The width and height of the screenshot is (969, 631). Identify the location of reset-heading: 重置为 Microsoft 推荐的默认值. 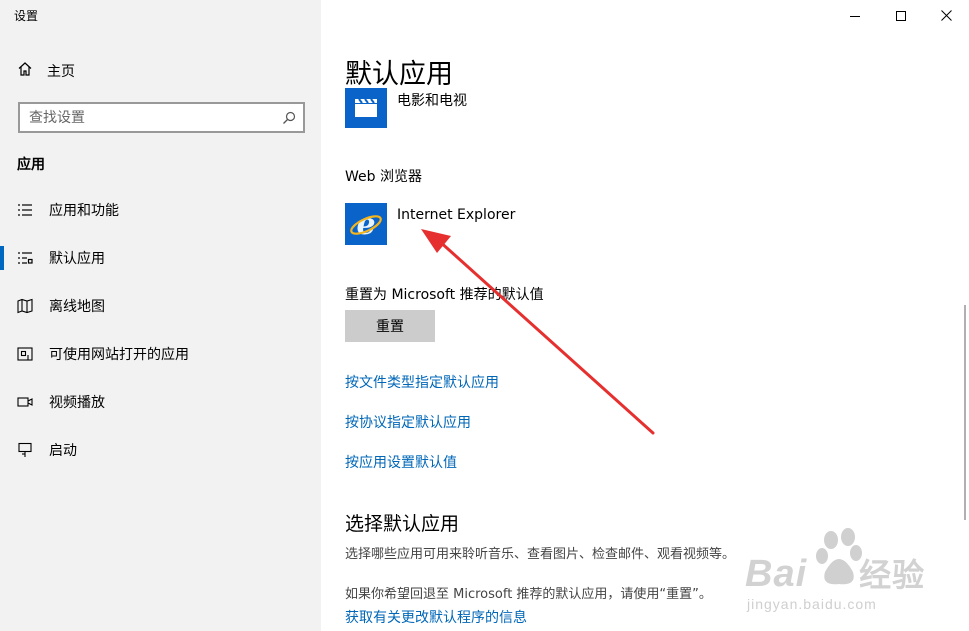
(444, 295).